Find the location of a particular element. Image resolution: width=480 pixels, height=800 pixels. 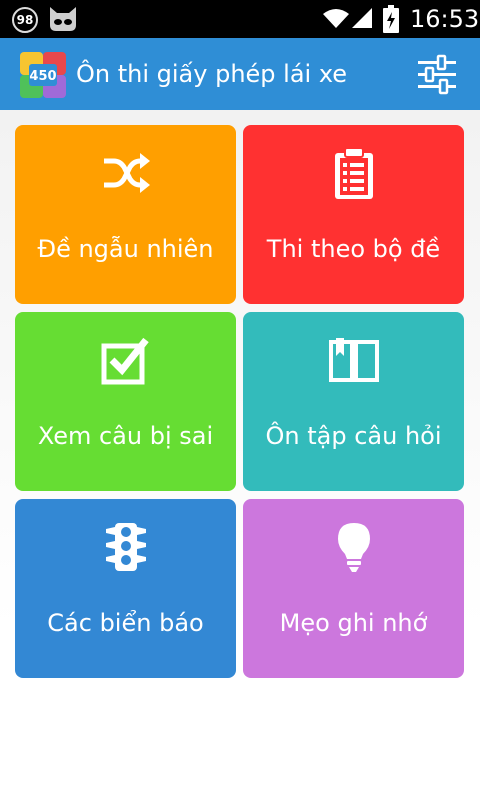

tile-review-questions: Ôn tập câu hỏi is located at coordinates (353, 401).